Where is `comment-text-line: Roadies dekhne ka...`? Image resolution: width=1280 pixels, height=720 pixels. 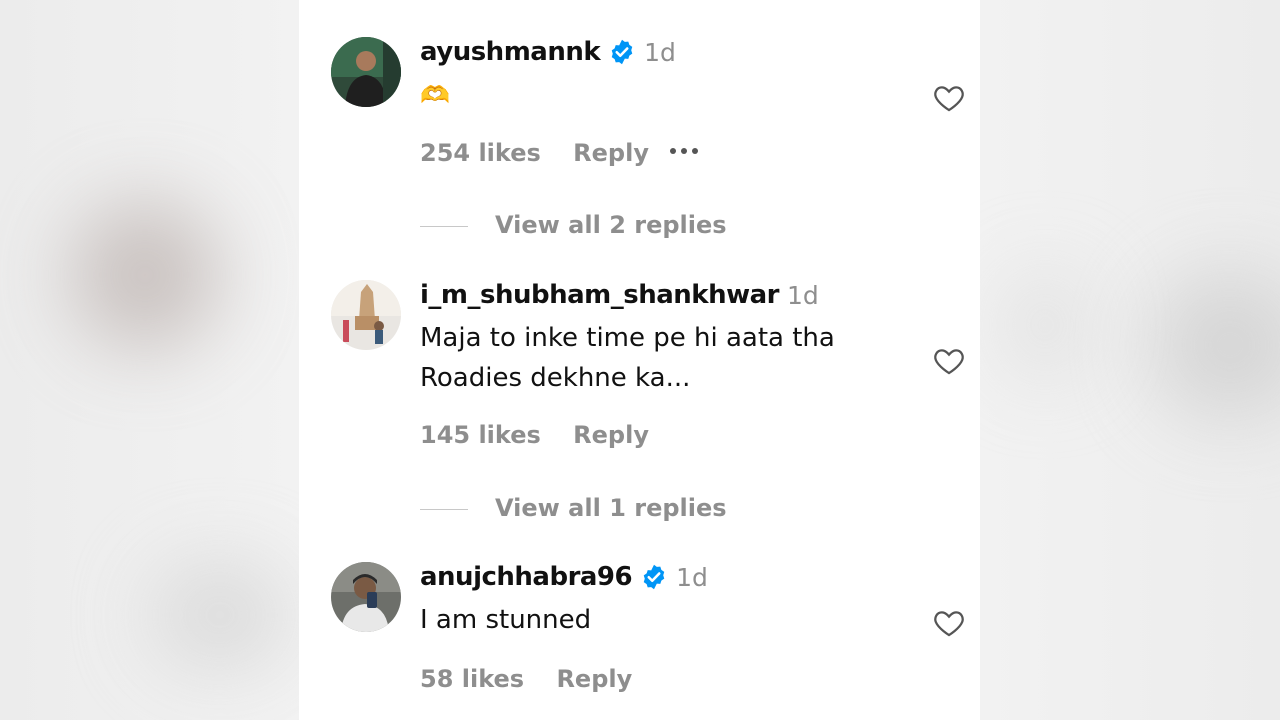
comment-text-line: Roadies dekhne ka... is located at coordinates (555, 378).